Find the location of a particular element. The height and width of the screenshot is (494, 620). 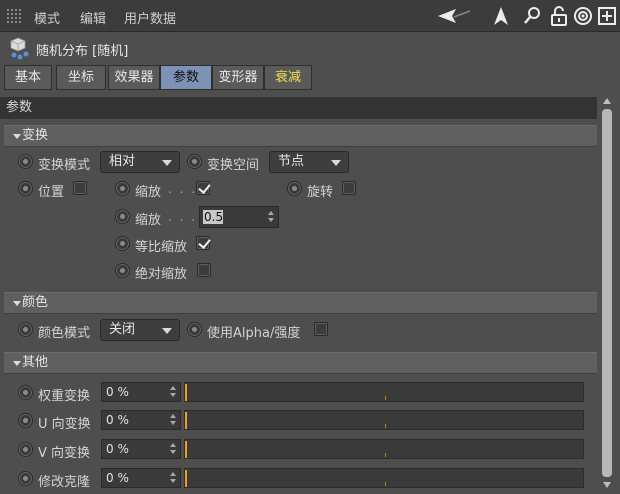

scroll-up-icon is located at coordinates (607, 101).